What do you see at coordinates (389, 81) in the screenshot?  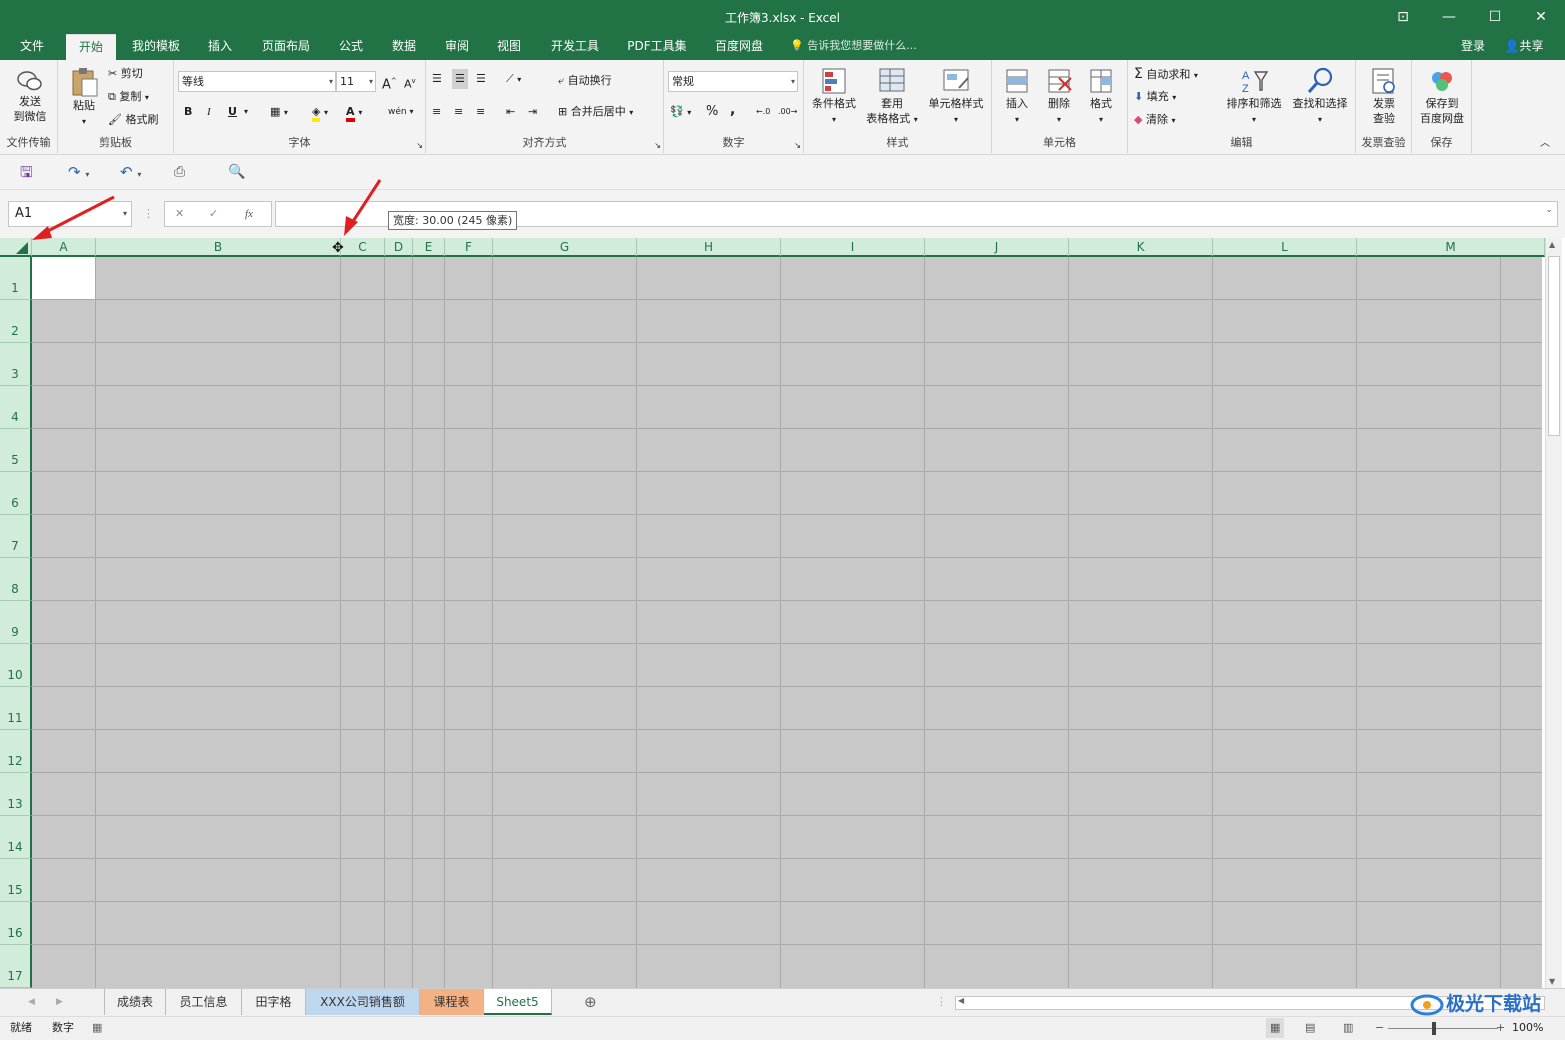 I see `grow-font-button: A^` at bounding box center [389, 81].